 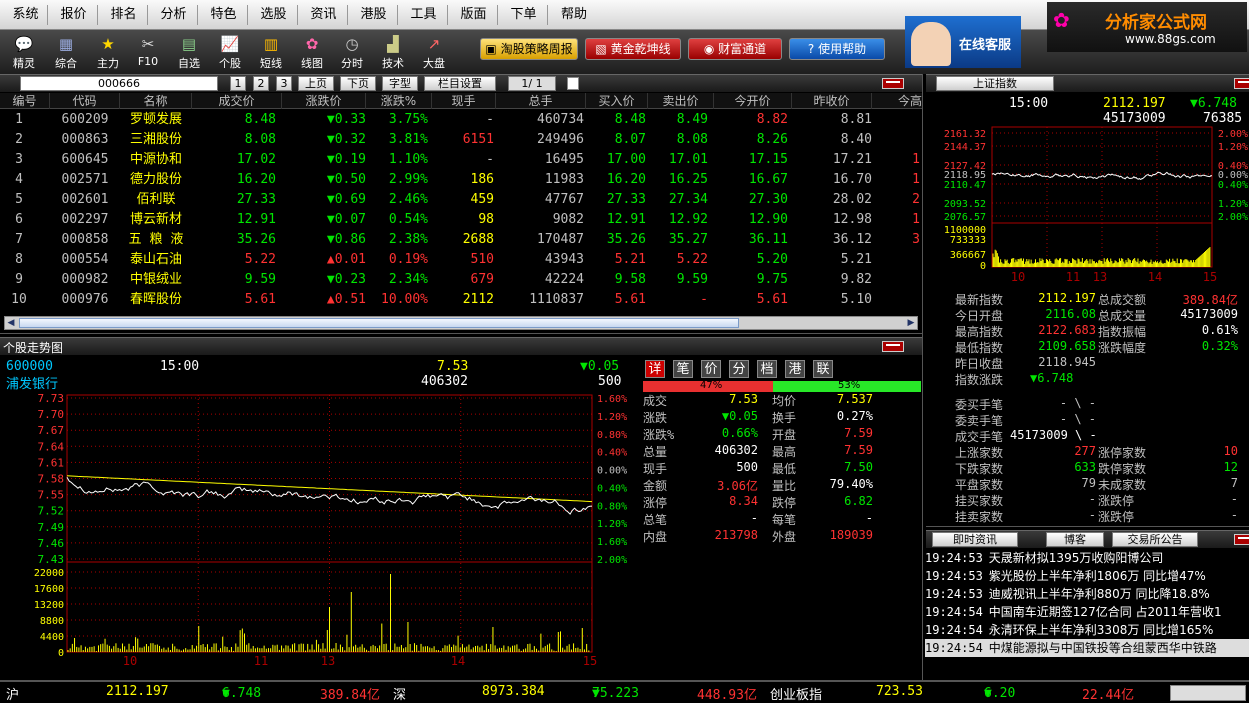 I want to click on menu-layout: 版面, so click(x=474, y=15).